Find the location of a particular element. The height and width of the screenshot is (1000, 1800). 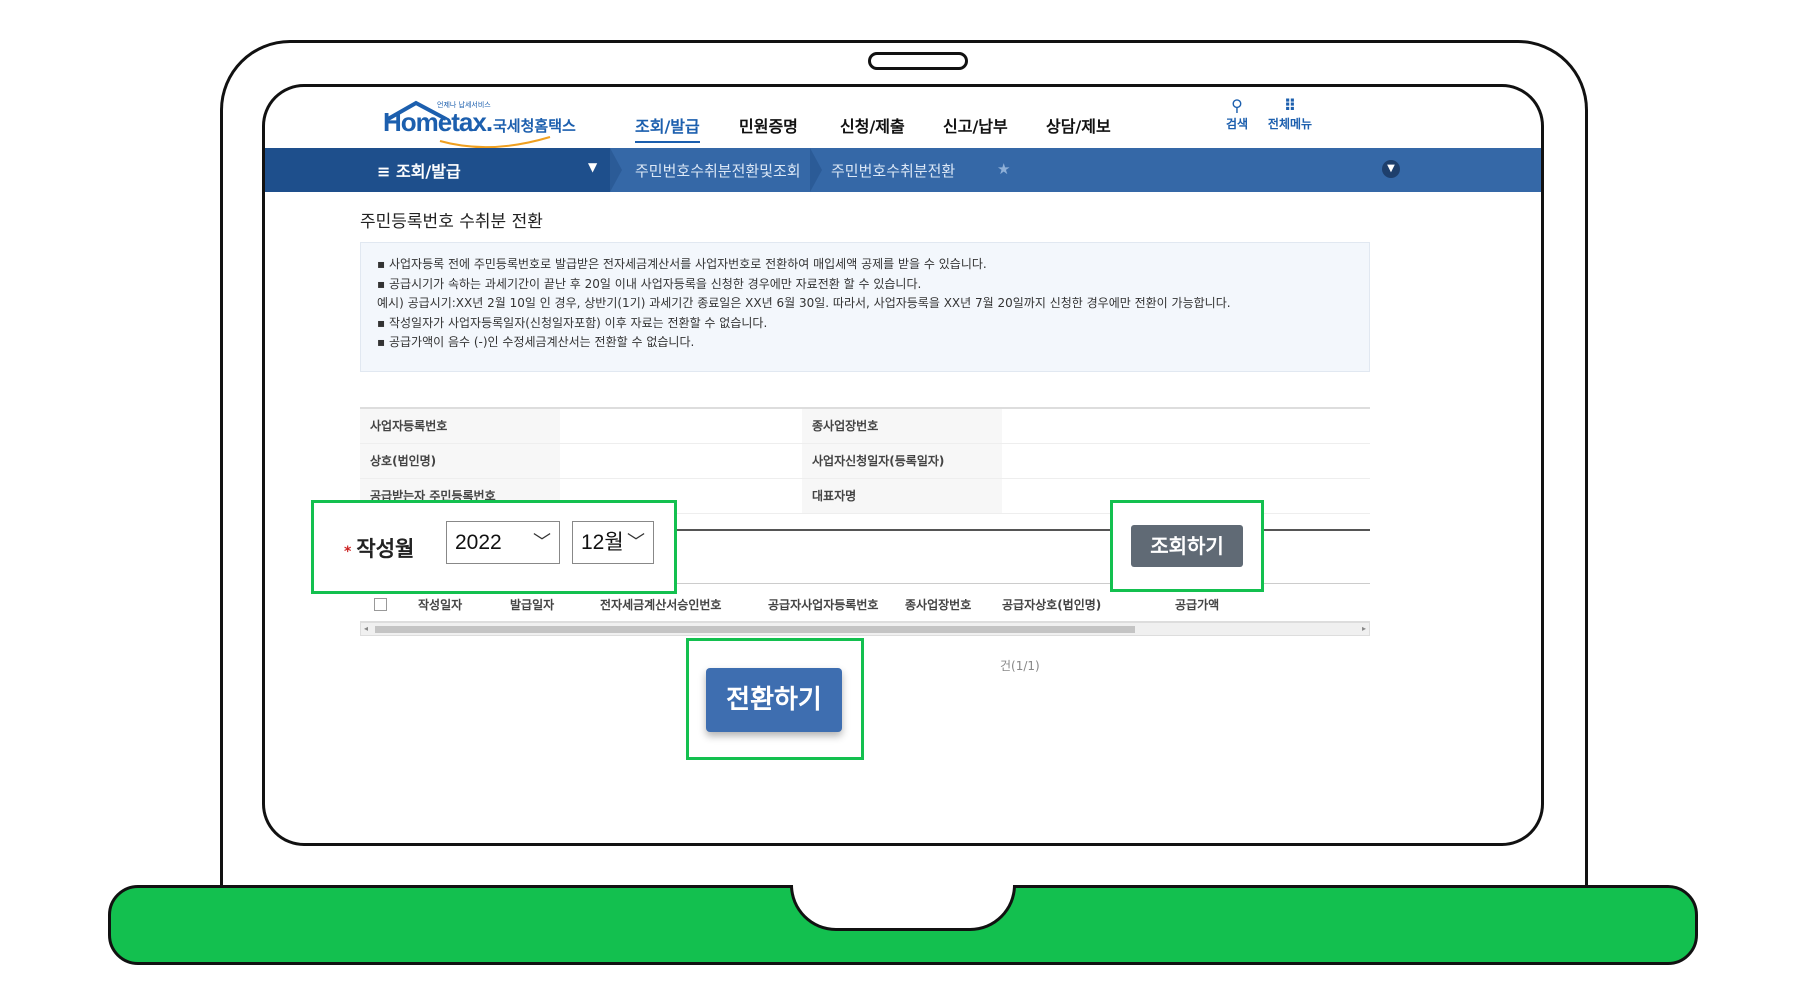

scroll-thumb is located at coordinates (755, 629).